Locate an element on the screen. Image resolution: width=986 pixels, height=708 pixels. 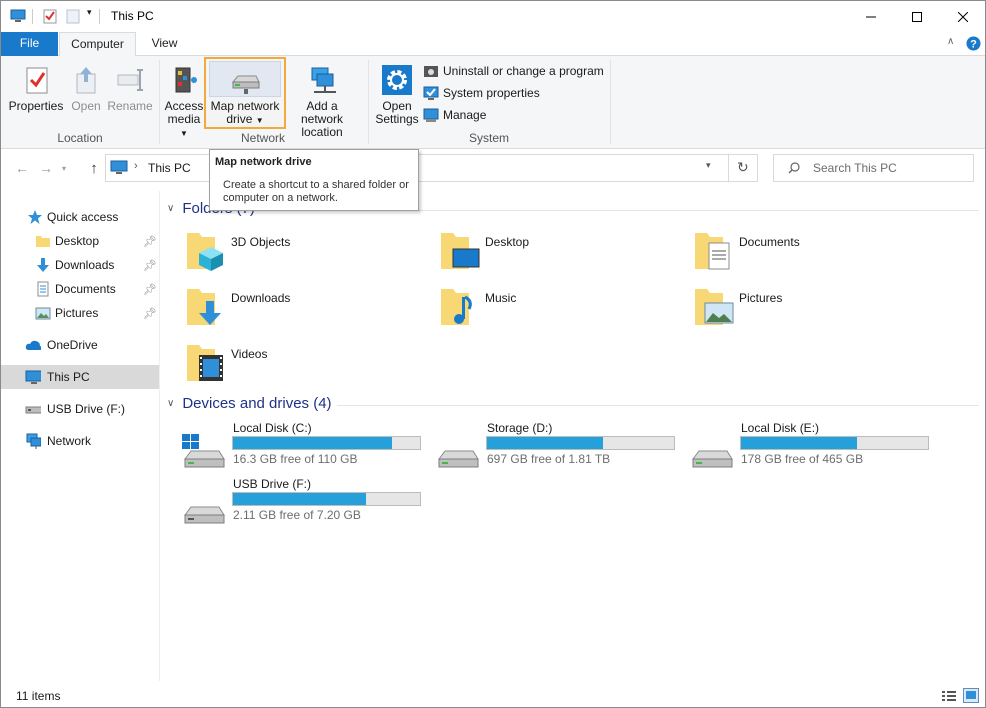
this-pc-icon is located at coordinates (119, 167).